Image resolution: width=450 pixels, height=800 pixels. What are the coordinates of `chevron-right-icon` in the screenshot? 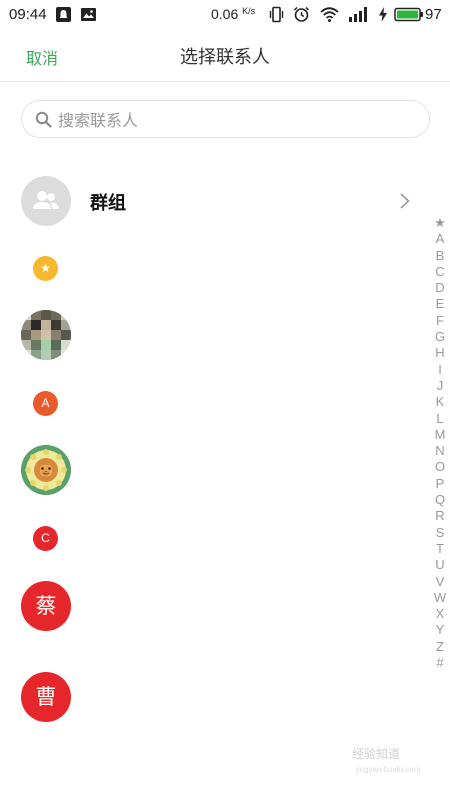 It's located at (405, 201).